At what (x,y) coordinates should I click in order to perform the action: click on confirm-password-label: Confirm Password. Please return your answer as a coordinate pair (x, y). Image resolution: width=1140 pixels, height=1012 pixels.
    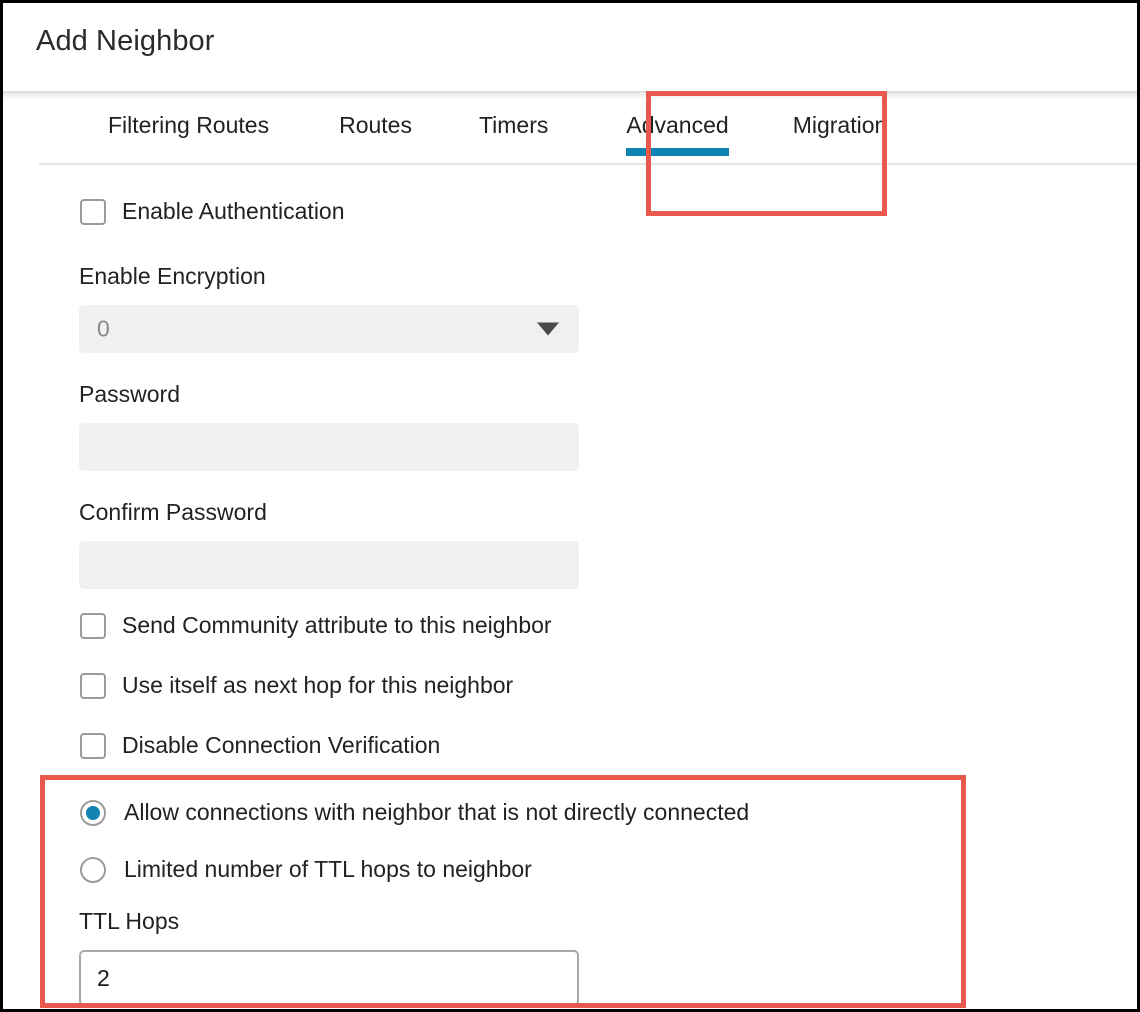
    Looking at the image, I should click on (173, 512).